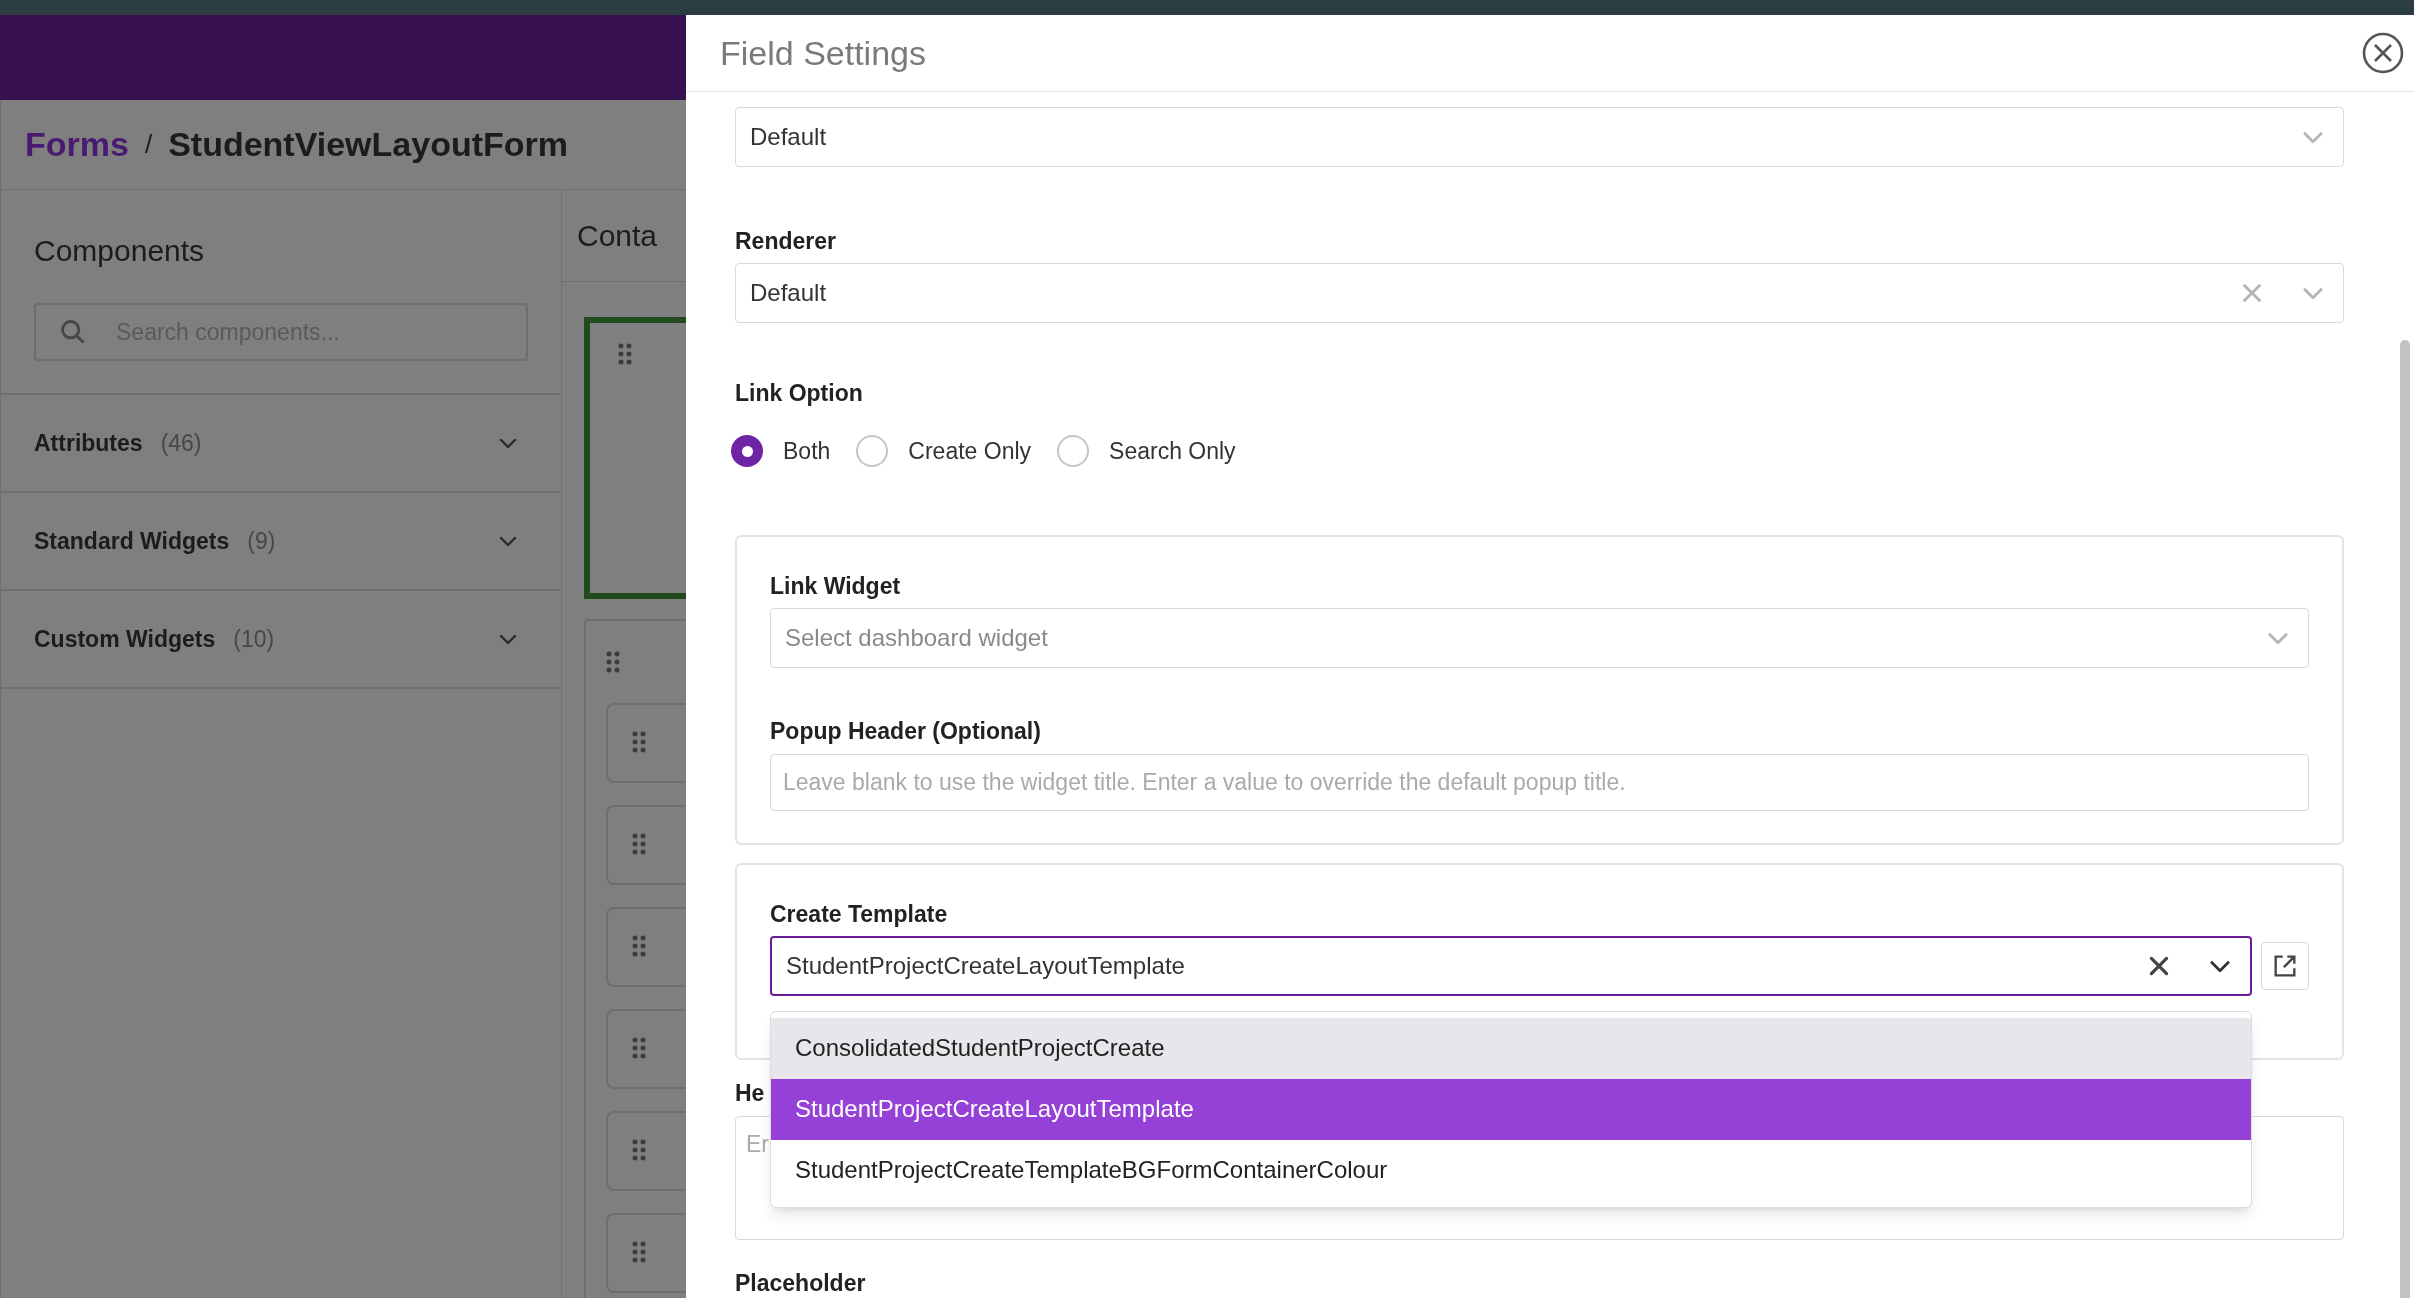 Image resolution: width=2414 pixels, height=1298 pixels. I want to click on item-count: (10), so click(254, 639).